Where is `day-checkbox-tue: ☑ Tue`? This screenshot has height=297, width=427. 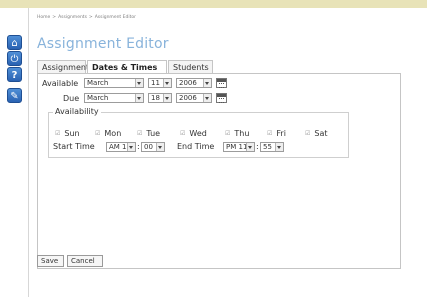
day-checkbox-tue: ☑ Tue is located at coordinates (148, 133).